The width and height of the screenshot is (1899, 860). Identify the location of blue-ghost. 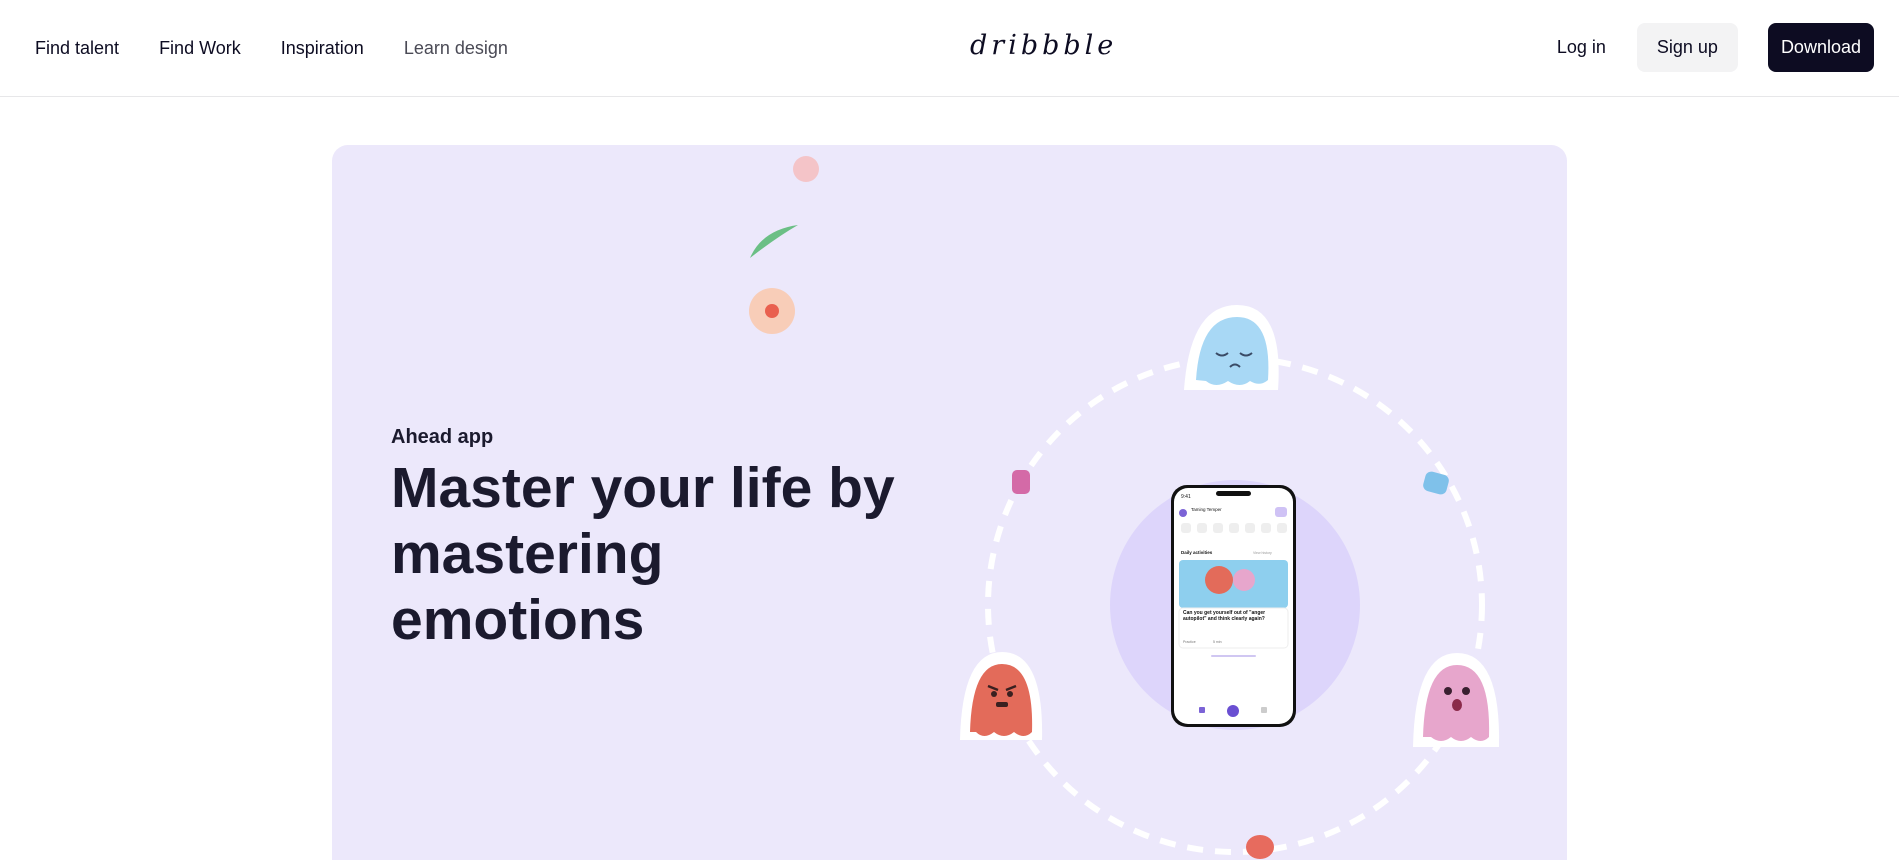
(1231, 347).